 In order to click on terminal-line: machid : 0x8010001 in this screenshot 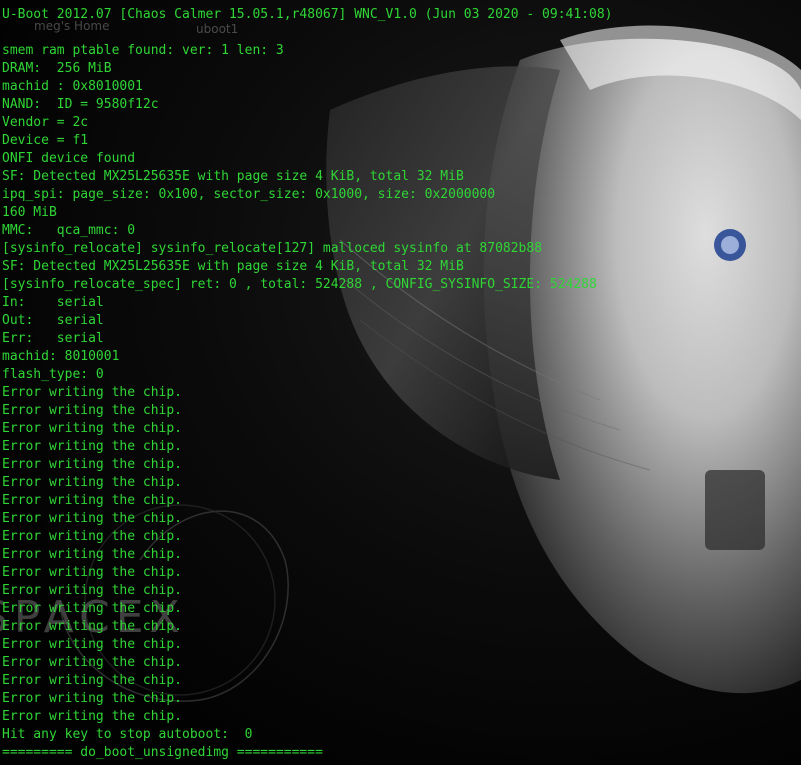, I will do `click(72, 86)`.